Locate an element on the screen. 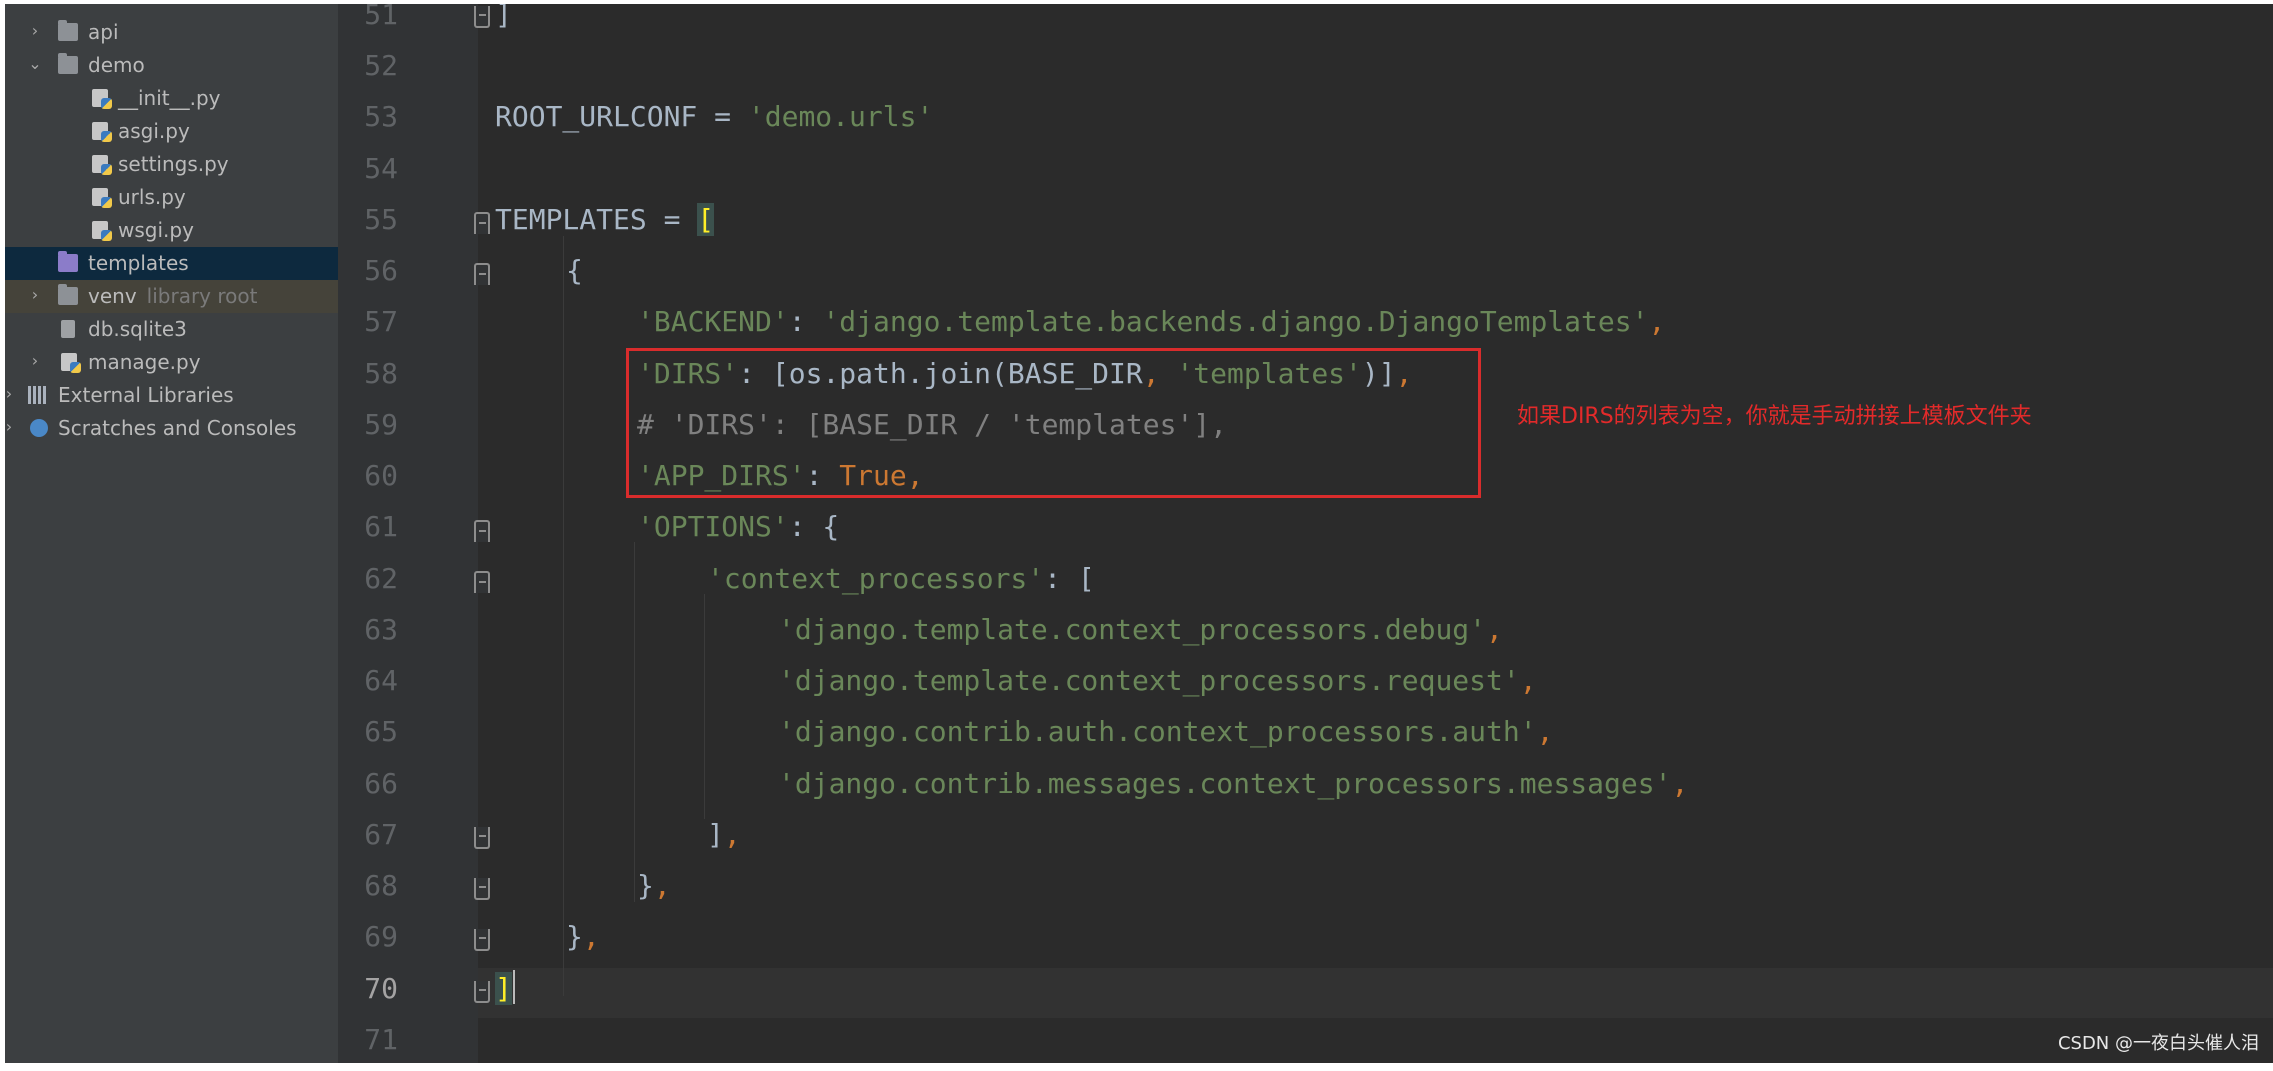 The image size is (2273, 1071). text-caret is located at coordinates (513, 987).